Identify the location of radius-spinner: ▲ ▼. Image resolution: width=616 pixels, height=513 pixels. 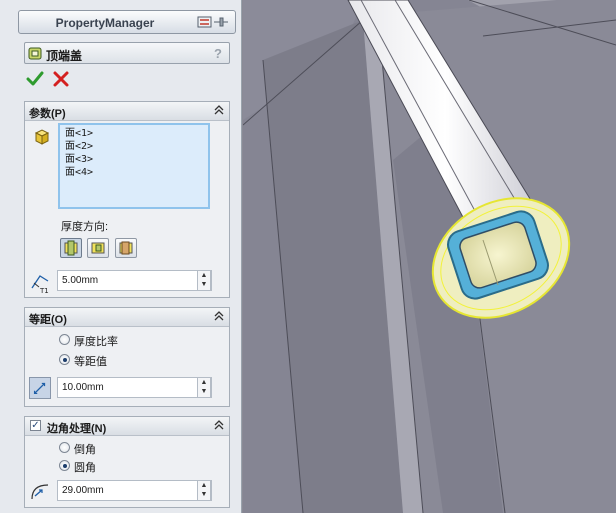
(204, 490).